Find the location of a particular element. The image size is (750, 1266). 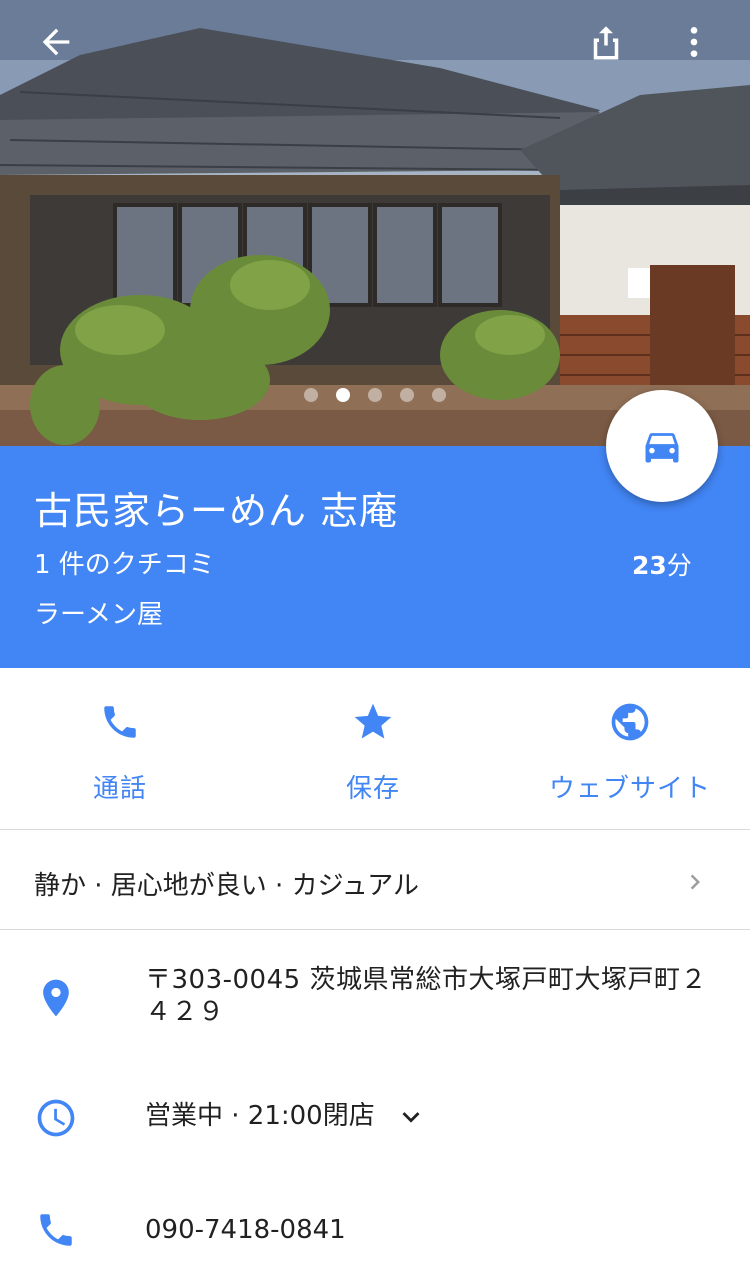

address-line2: ４２９ is located at coordinates (185, 1012).